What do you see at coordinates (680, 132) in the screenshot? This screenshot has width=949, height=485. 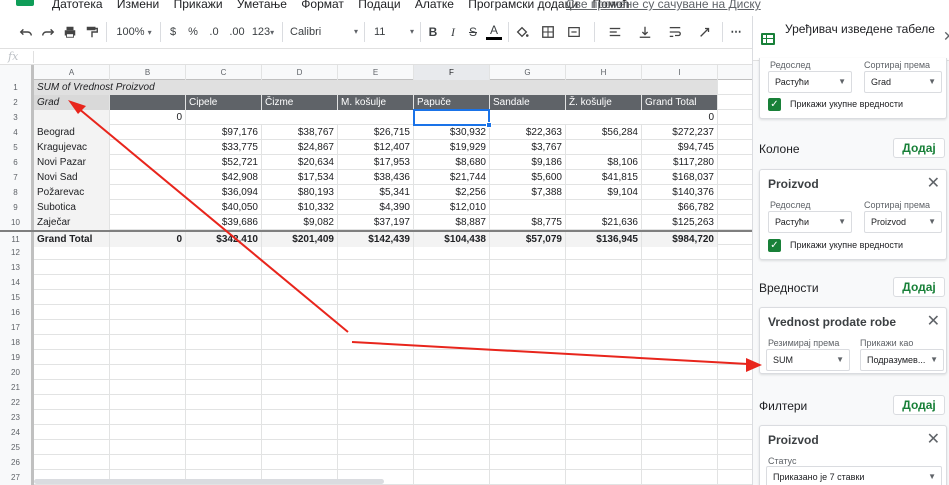 I see `value-cell: $272,237` at bounding box center [680, 132].